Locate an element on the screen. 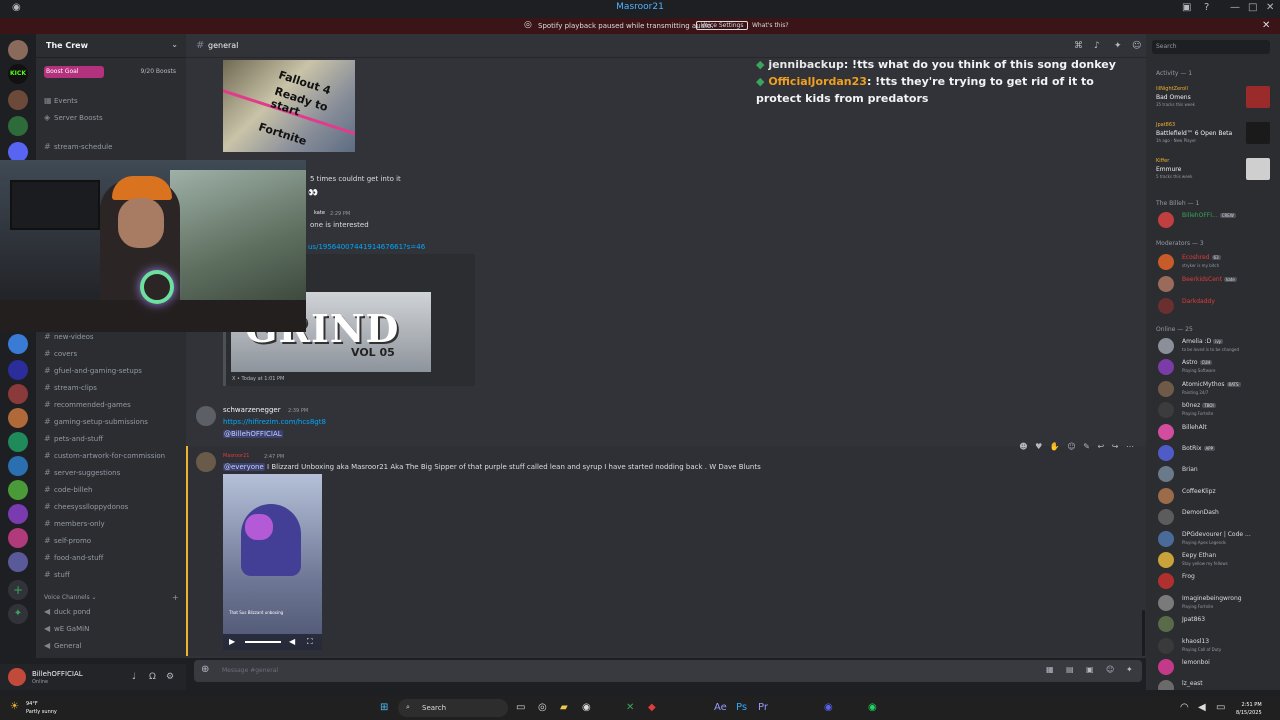 This screenshot has height=720, width=1280. member-item: Frog is located at coordinates (1217, 581).